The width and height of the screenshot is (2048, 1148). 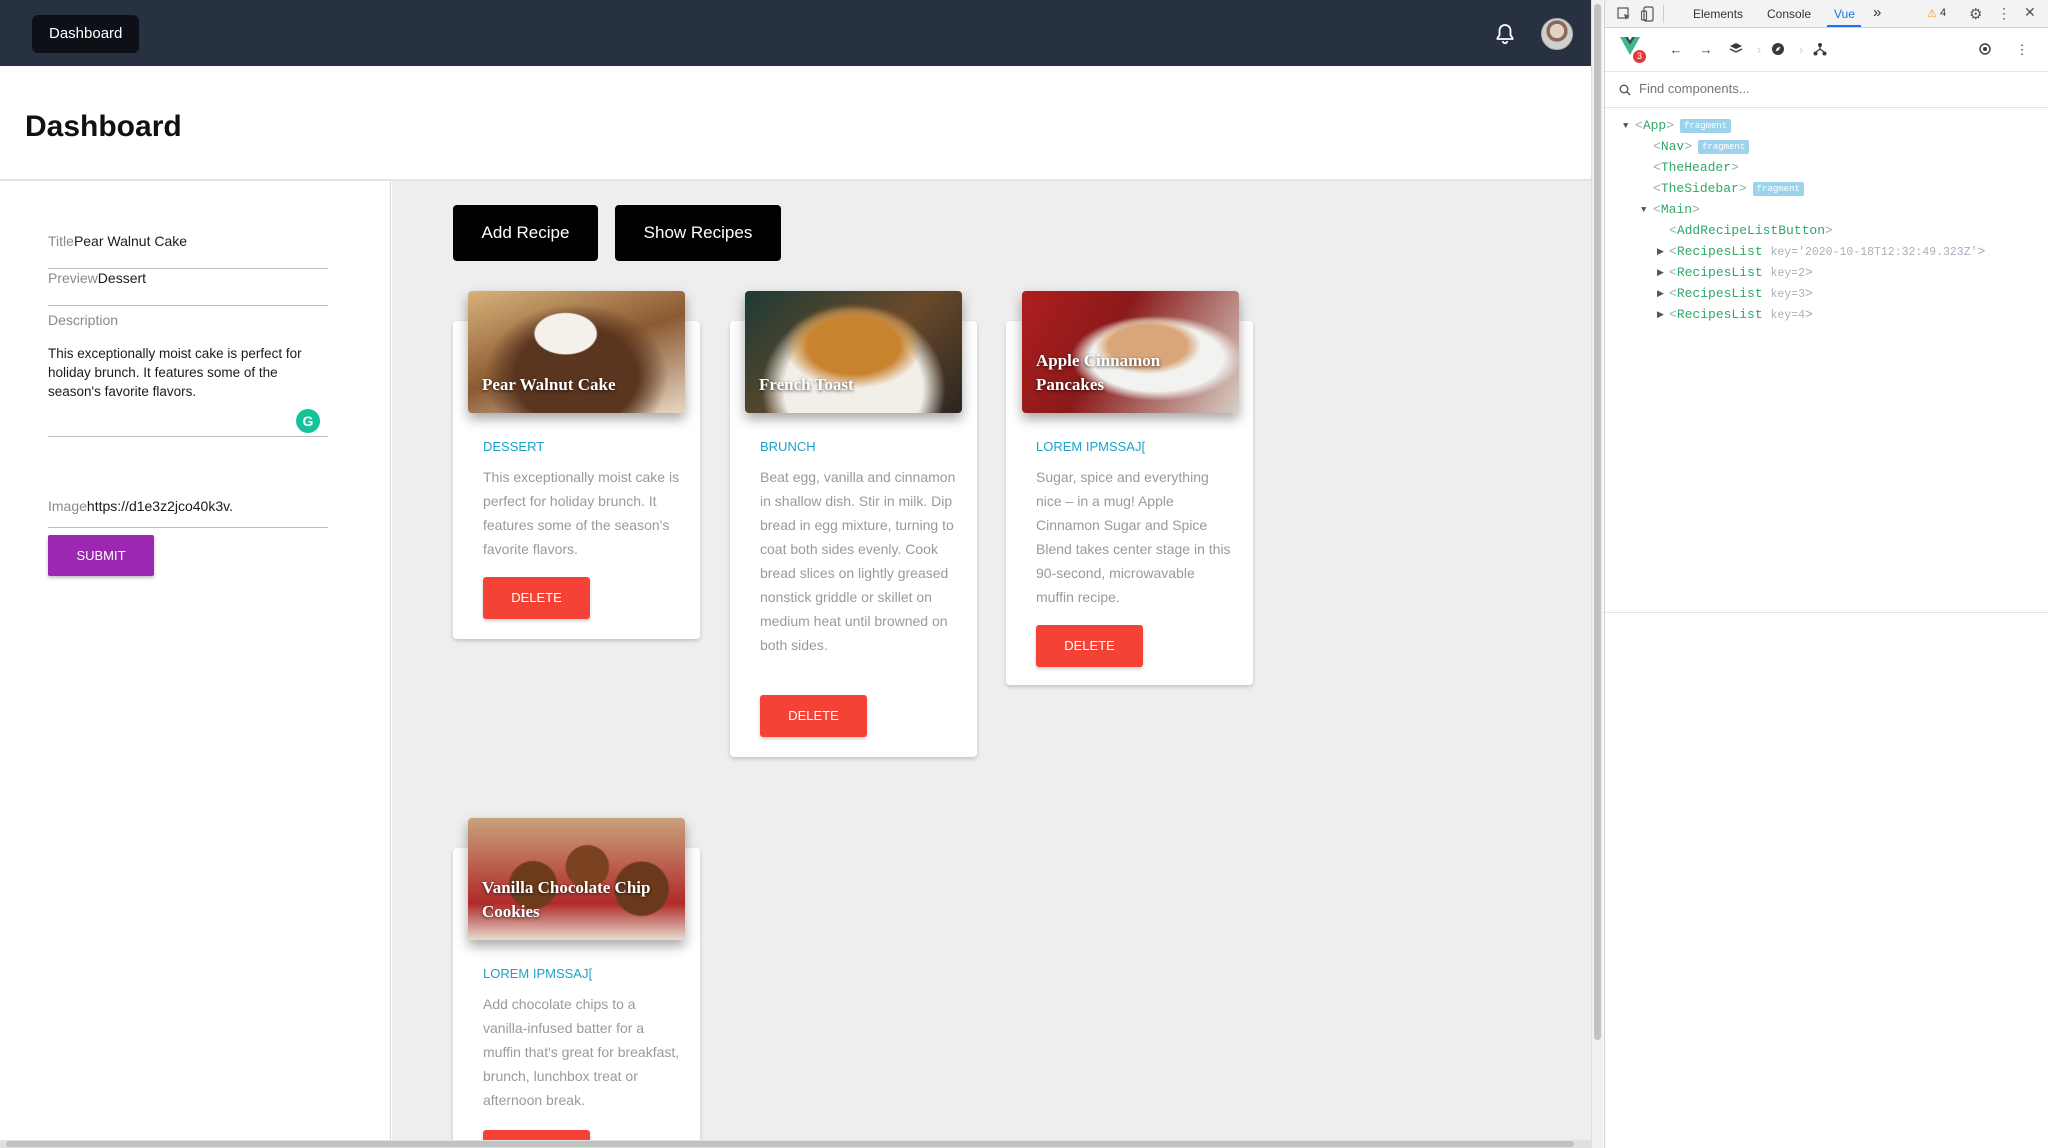 What do you see at coordinates (1663, 14) in the screenshot?
I see `divider` at bounding box center [1663, 14].